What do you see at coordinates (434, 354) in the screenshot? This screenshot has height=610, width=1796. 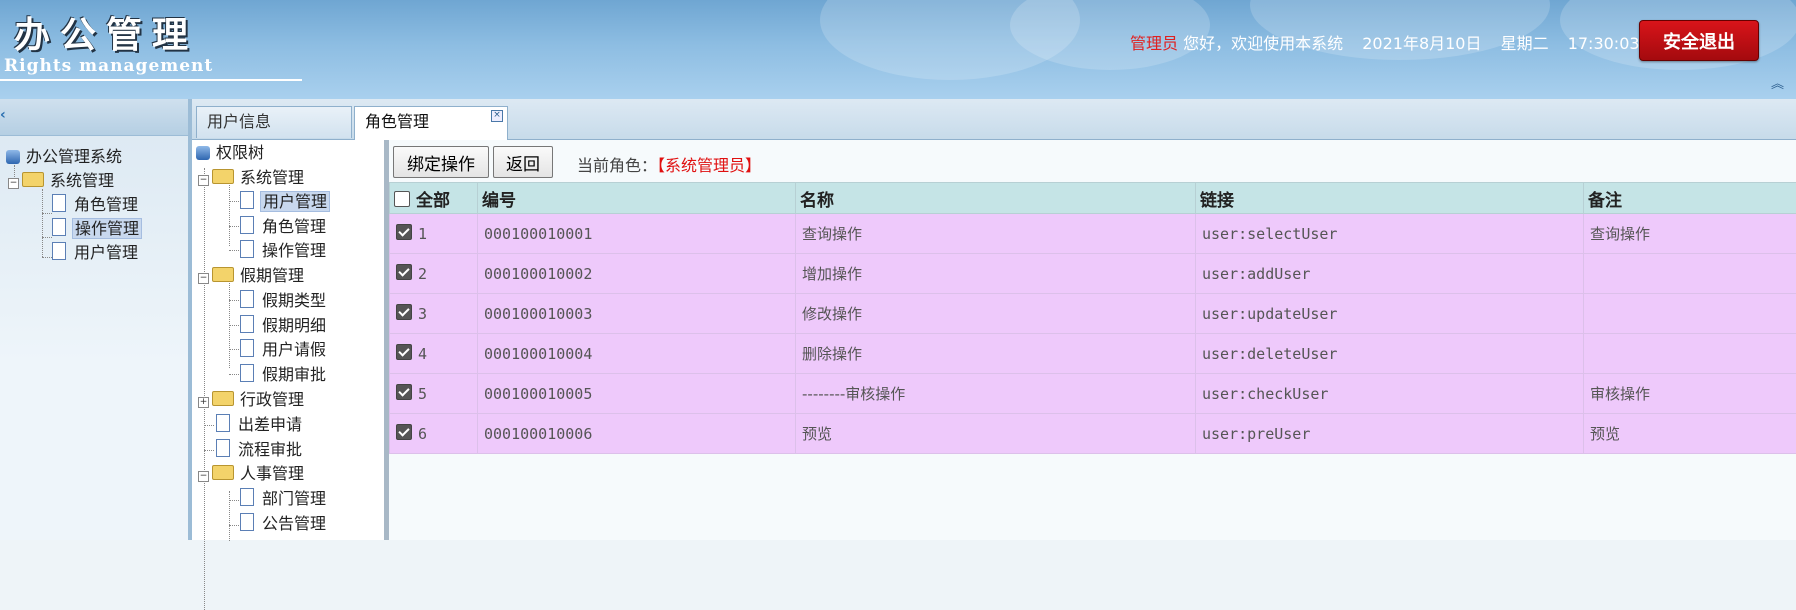 I see `row-select-cell: 4` at bounding box center [434, 354].